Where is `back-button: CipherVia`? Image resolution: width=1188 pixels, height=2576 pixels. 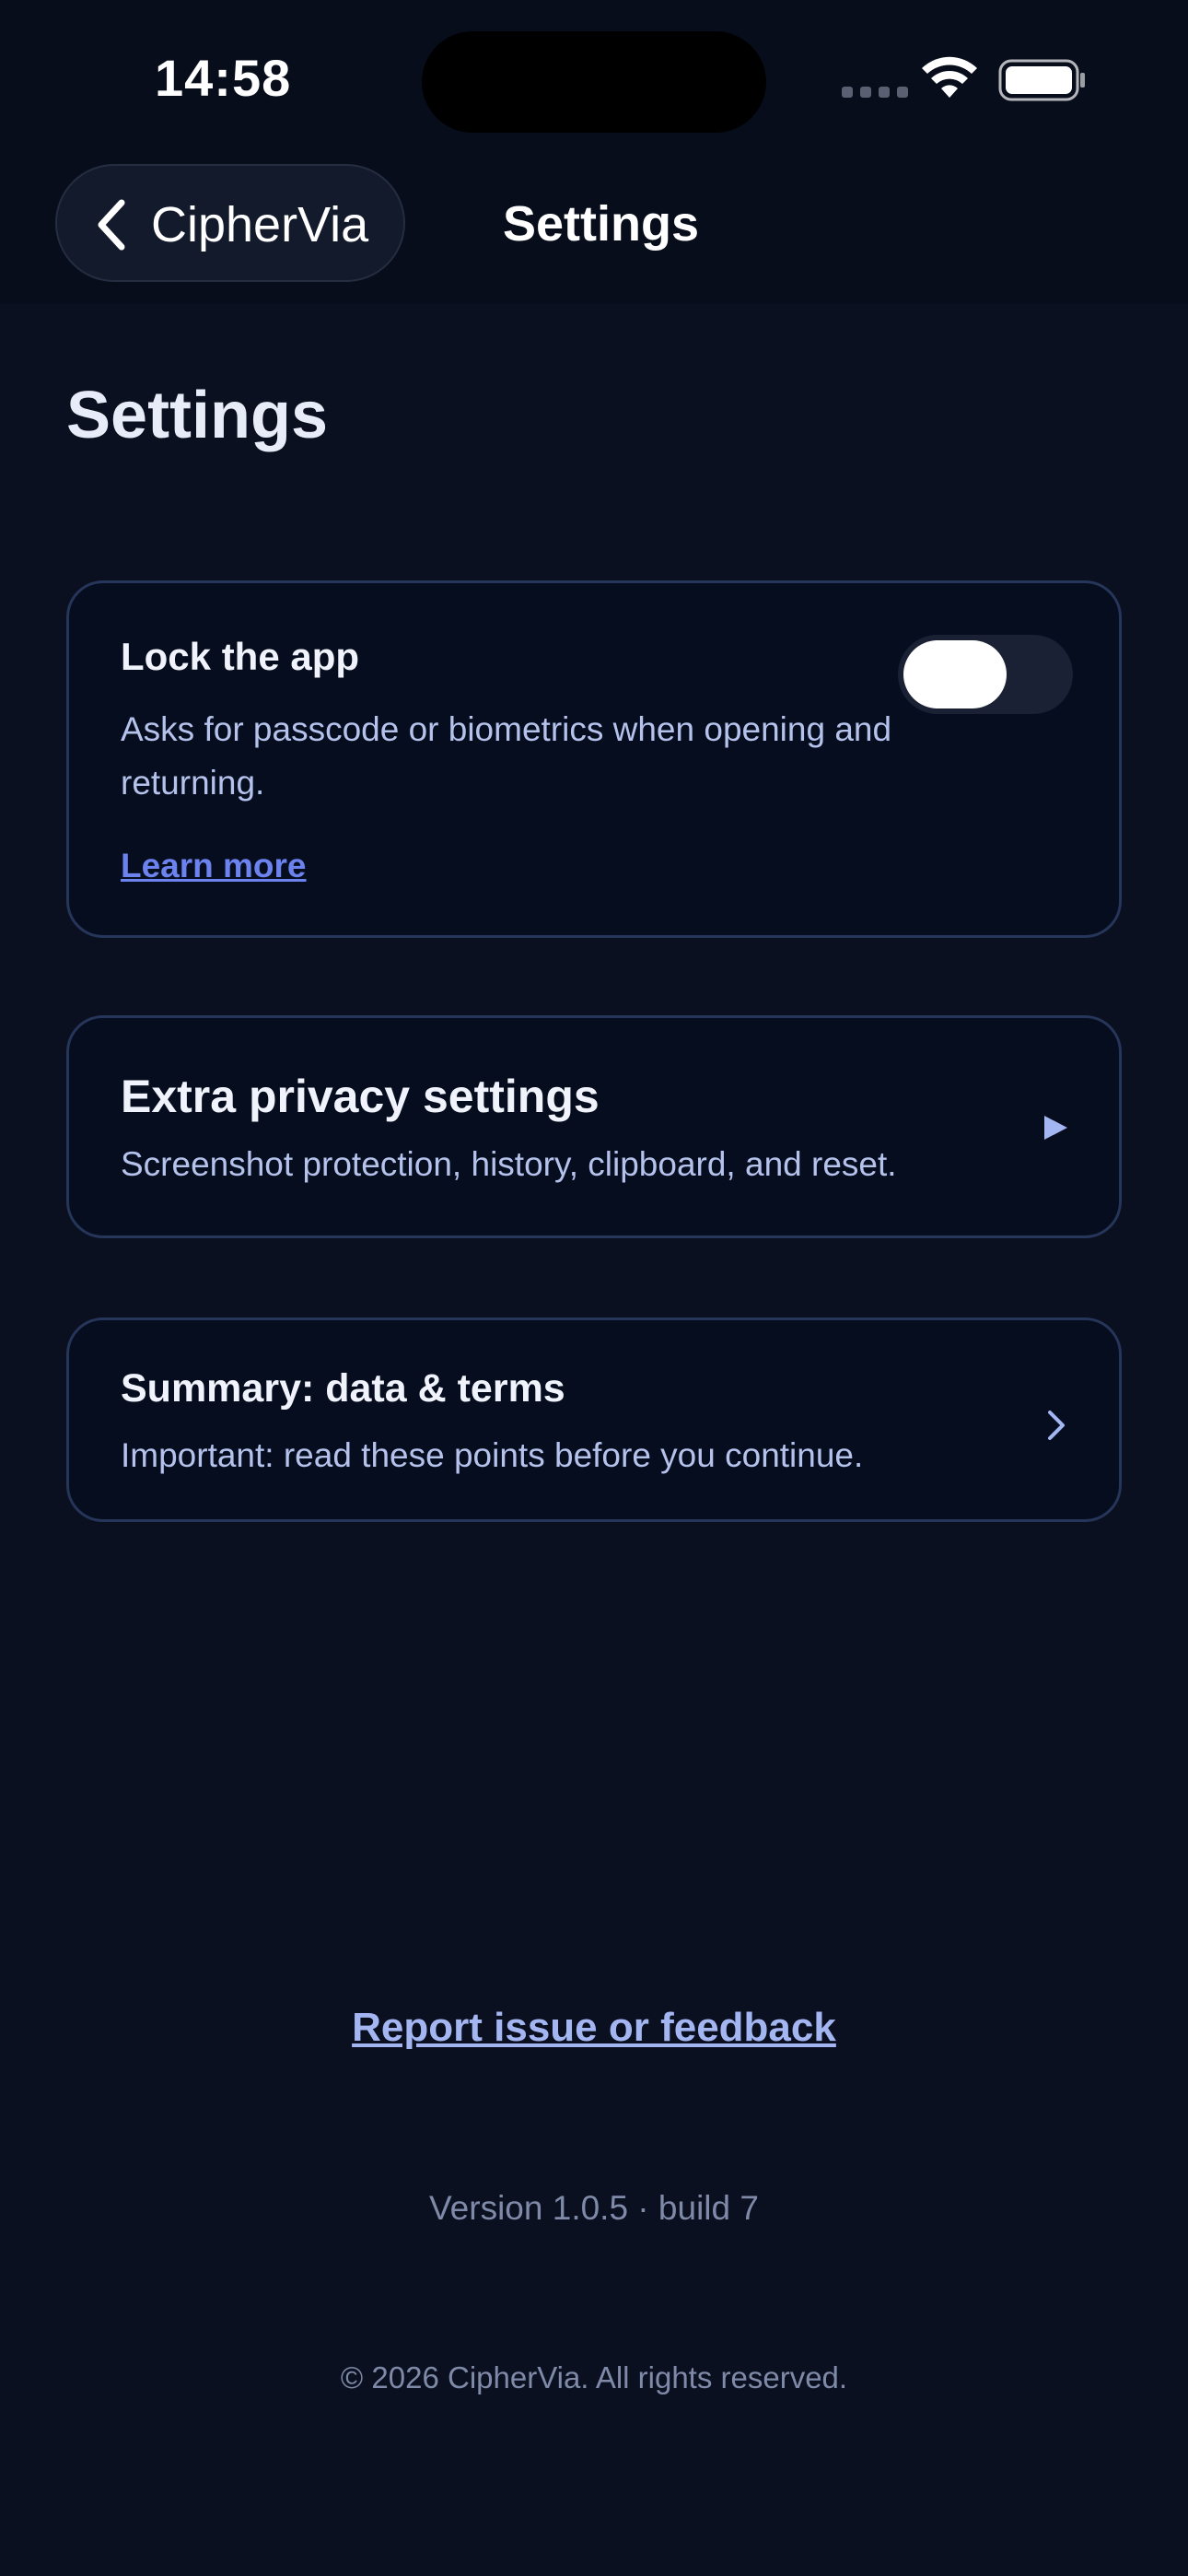
back-button: CipherVia is located at coordinates (230, 223).